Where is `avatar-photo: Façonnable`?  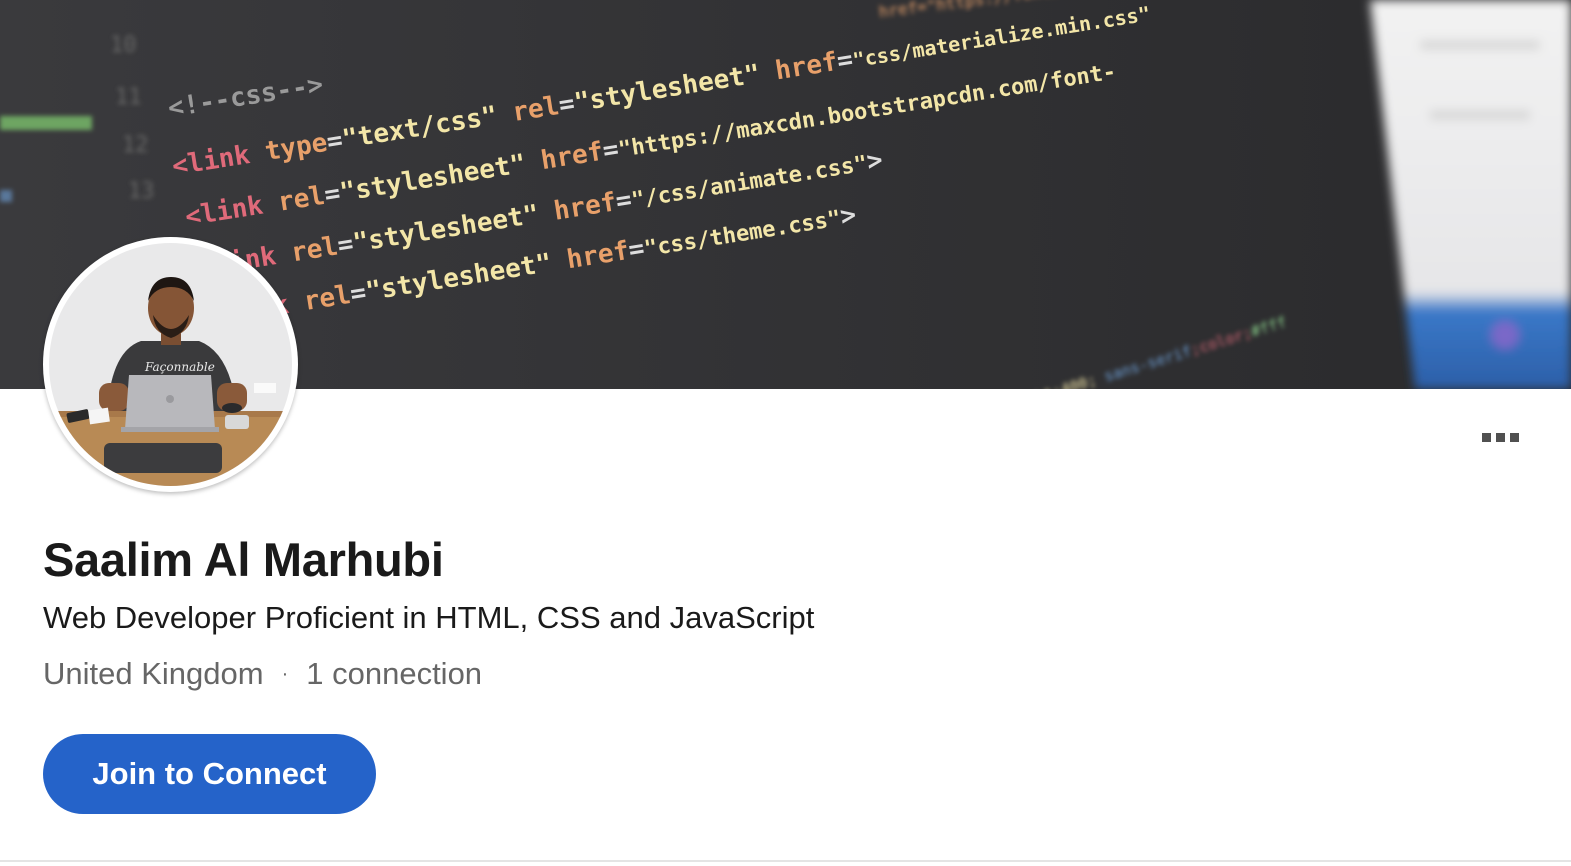
avatar-photo: Façonnable is located at coordinates (170, 364).